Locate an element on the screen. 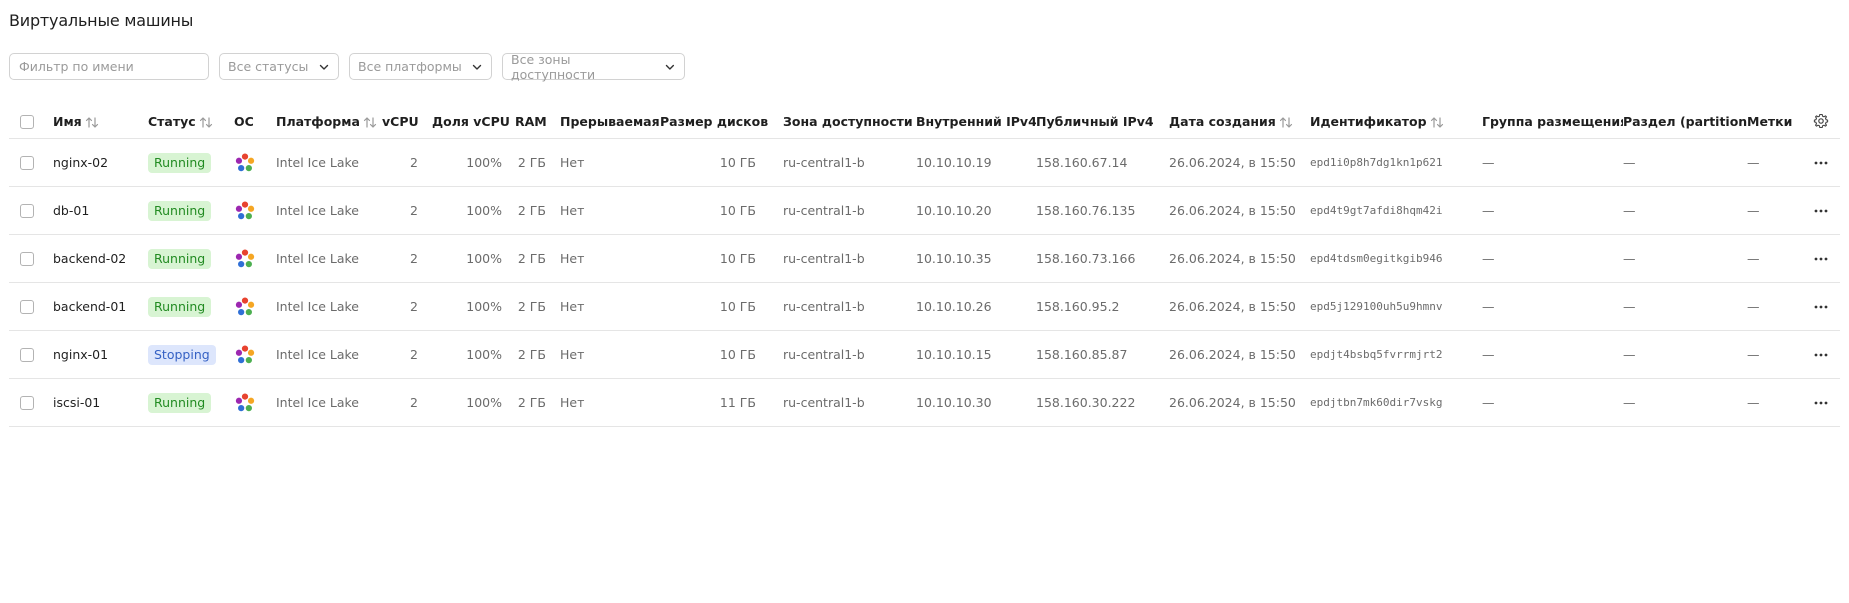 The height and width of the screenshot is (603, 1849). platform-filter-select: Все платформы is located at coordinates (420, 66).